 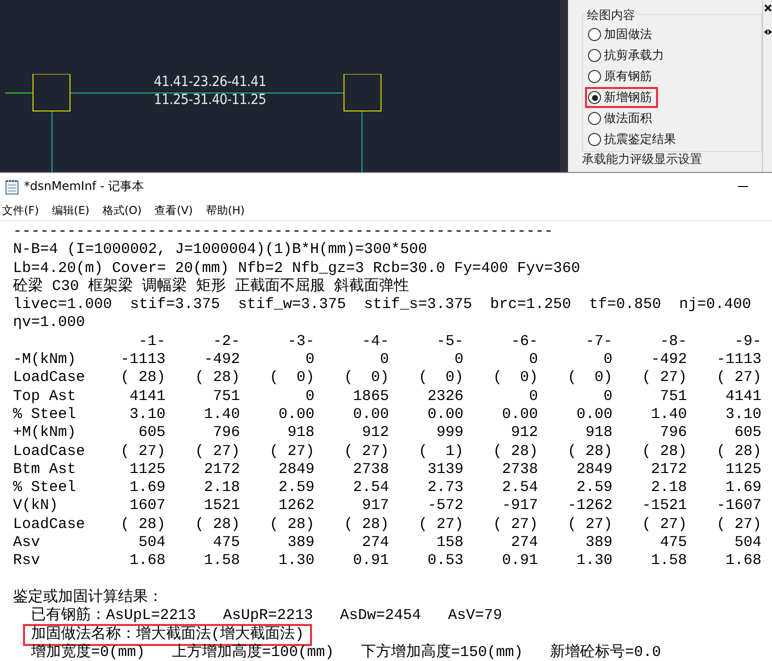 I want to click on radio-option: 加固做法, so click(x=621, y=34).